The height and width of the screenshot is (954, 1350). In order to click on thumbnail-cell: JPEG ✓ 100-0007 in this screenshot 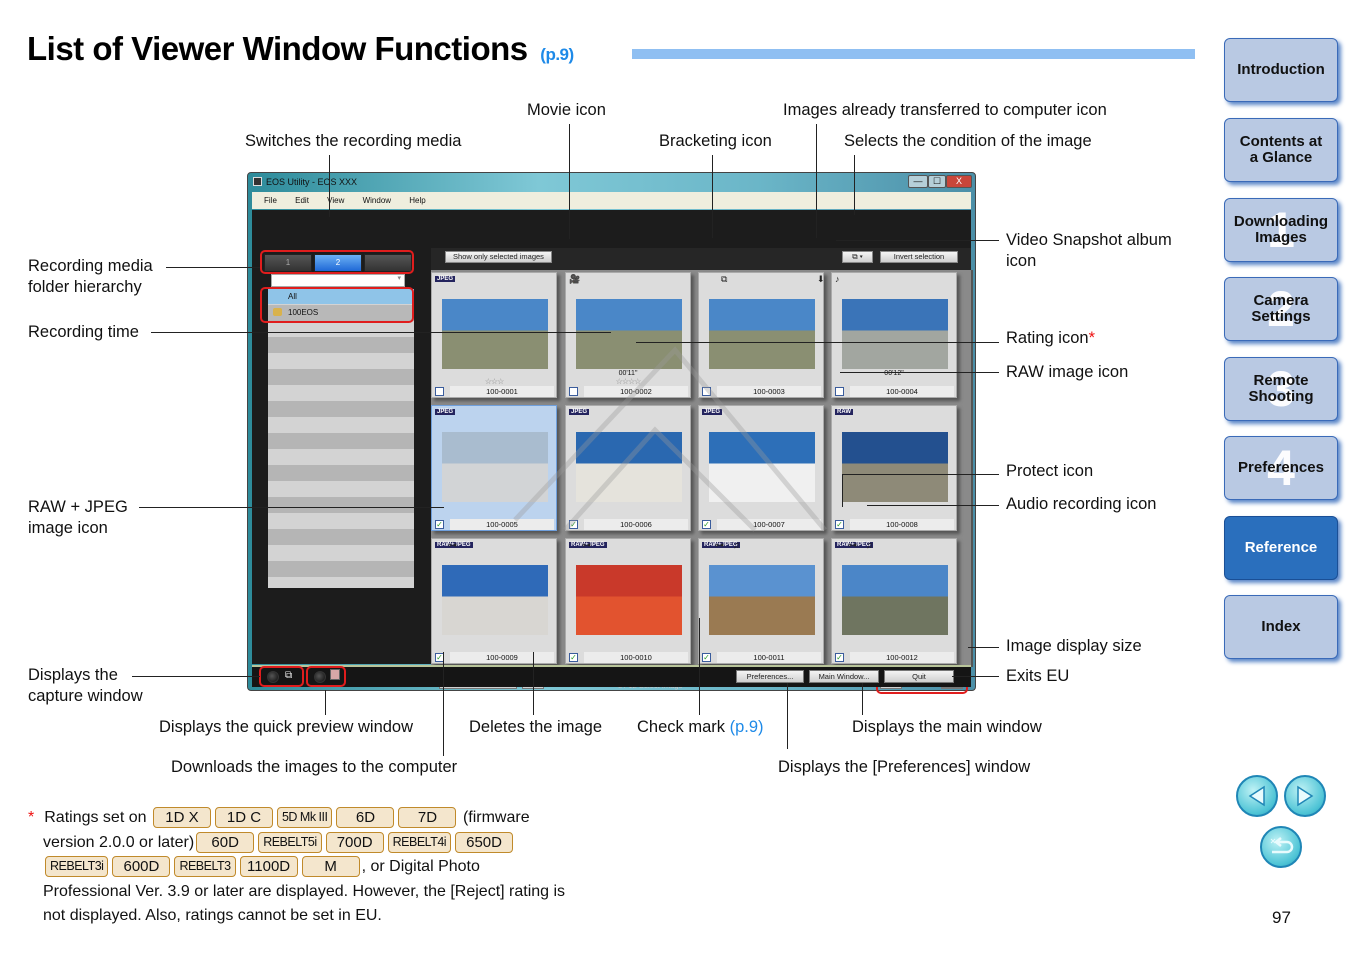, I will do `click(761, 468)`.